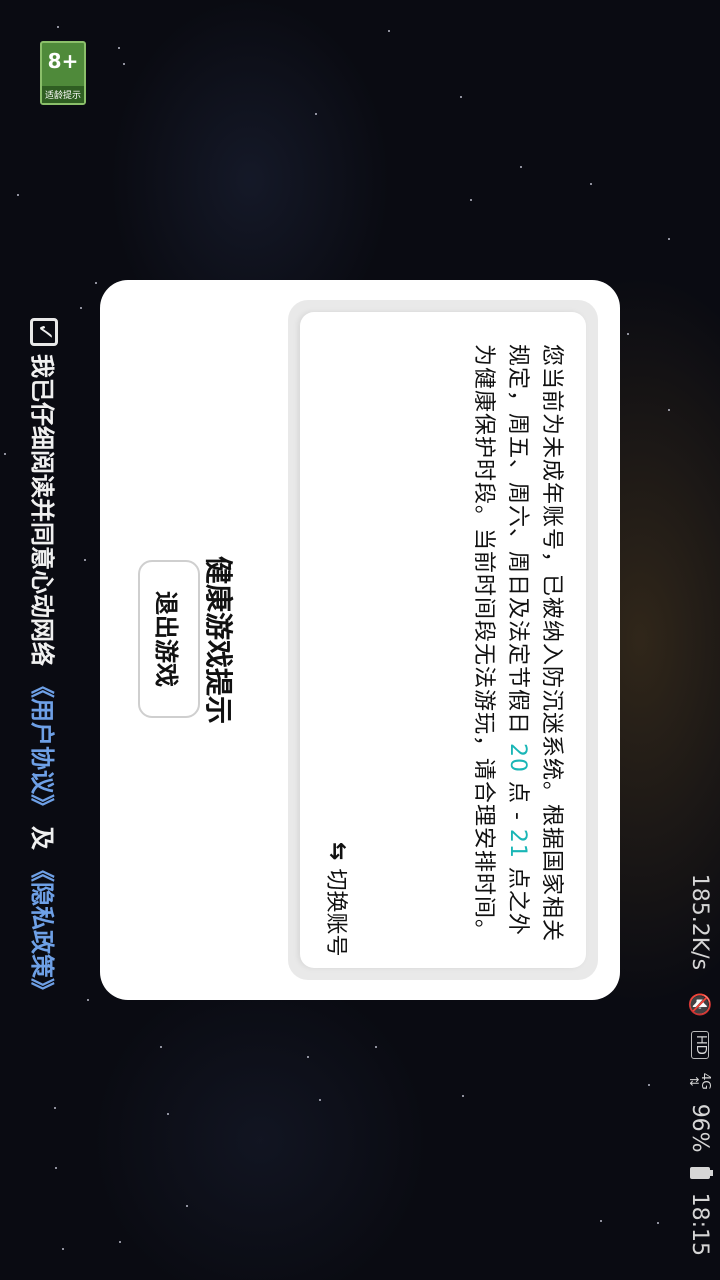 This screenshot has height=1280, width=720. I want to click on agreement-line: ✓ 我已仔细阅读并同意心动网络 《用户协议》 及 《隐私政策》, so click(44, 660).